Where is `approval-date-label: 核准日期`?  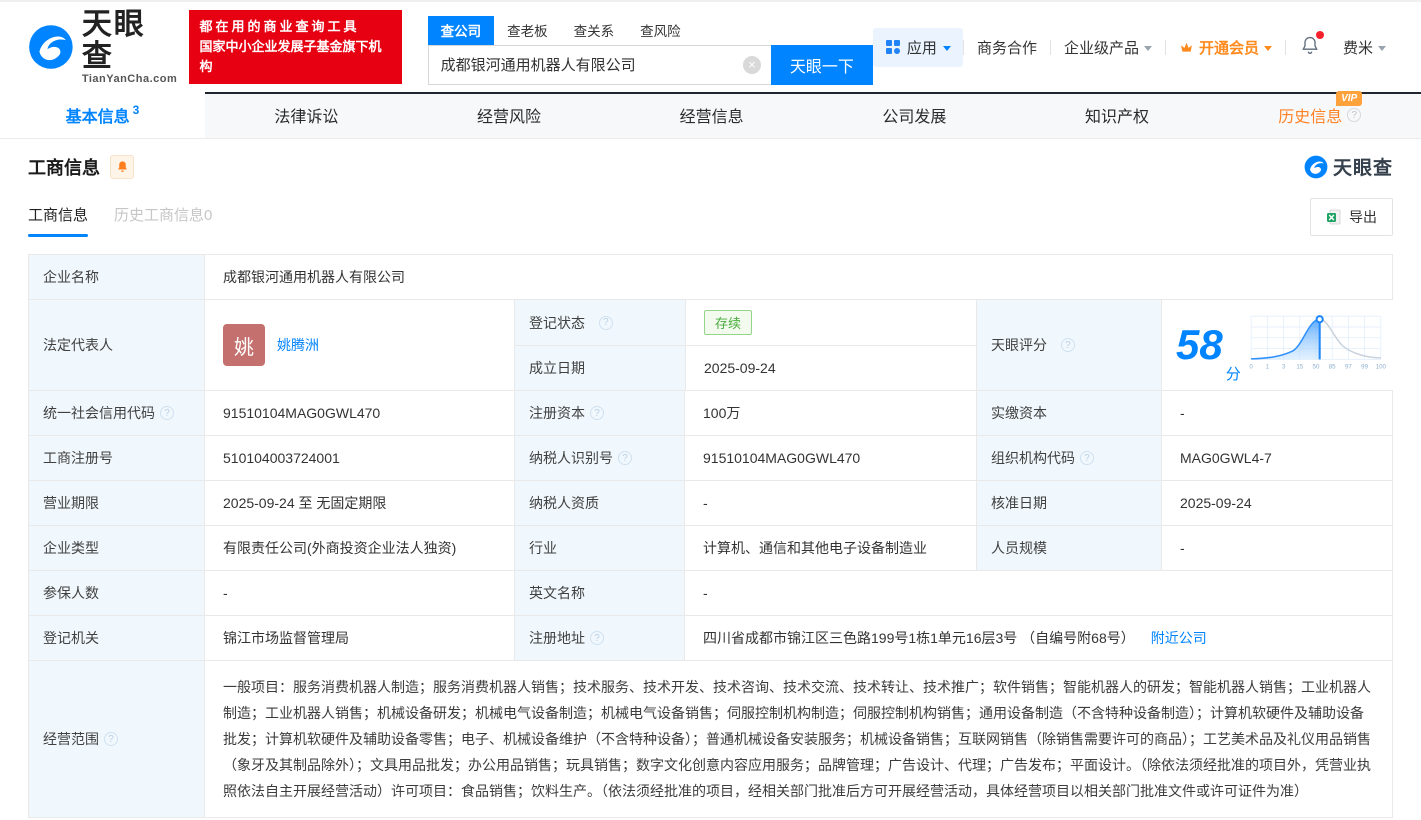 approval-date-label: 核准日期 is located at coordinates (1068, 503).